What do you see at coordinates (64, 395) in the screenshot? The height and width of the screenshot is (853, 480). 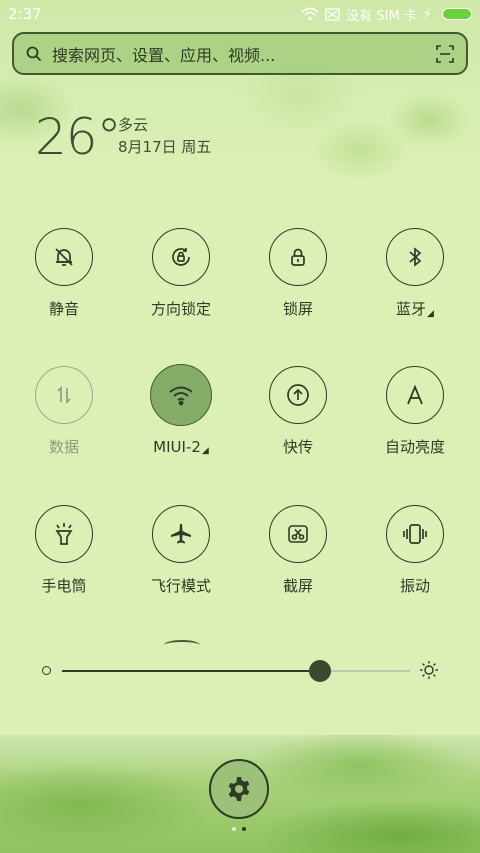 I see `mobile-data-icon` at bounding box center [64, 395].